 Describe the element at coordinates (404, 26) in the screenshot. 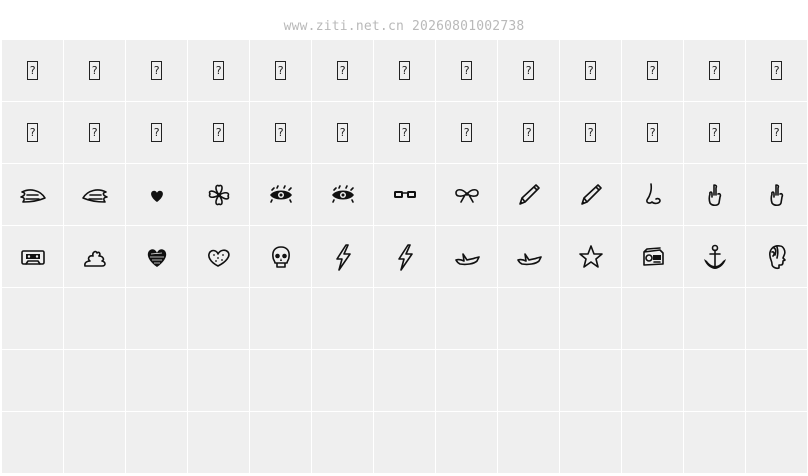

I see `watermark-text: www.ziti.net.cn 20260801002738` at that location.